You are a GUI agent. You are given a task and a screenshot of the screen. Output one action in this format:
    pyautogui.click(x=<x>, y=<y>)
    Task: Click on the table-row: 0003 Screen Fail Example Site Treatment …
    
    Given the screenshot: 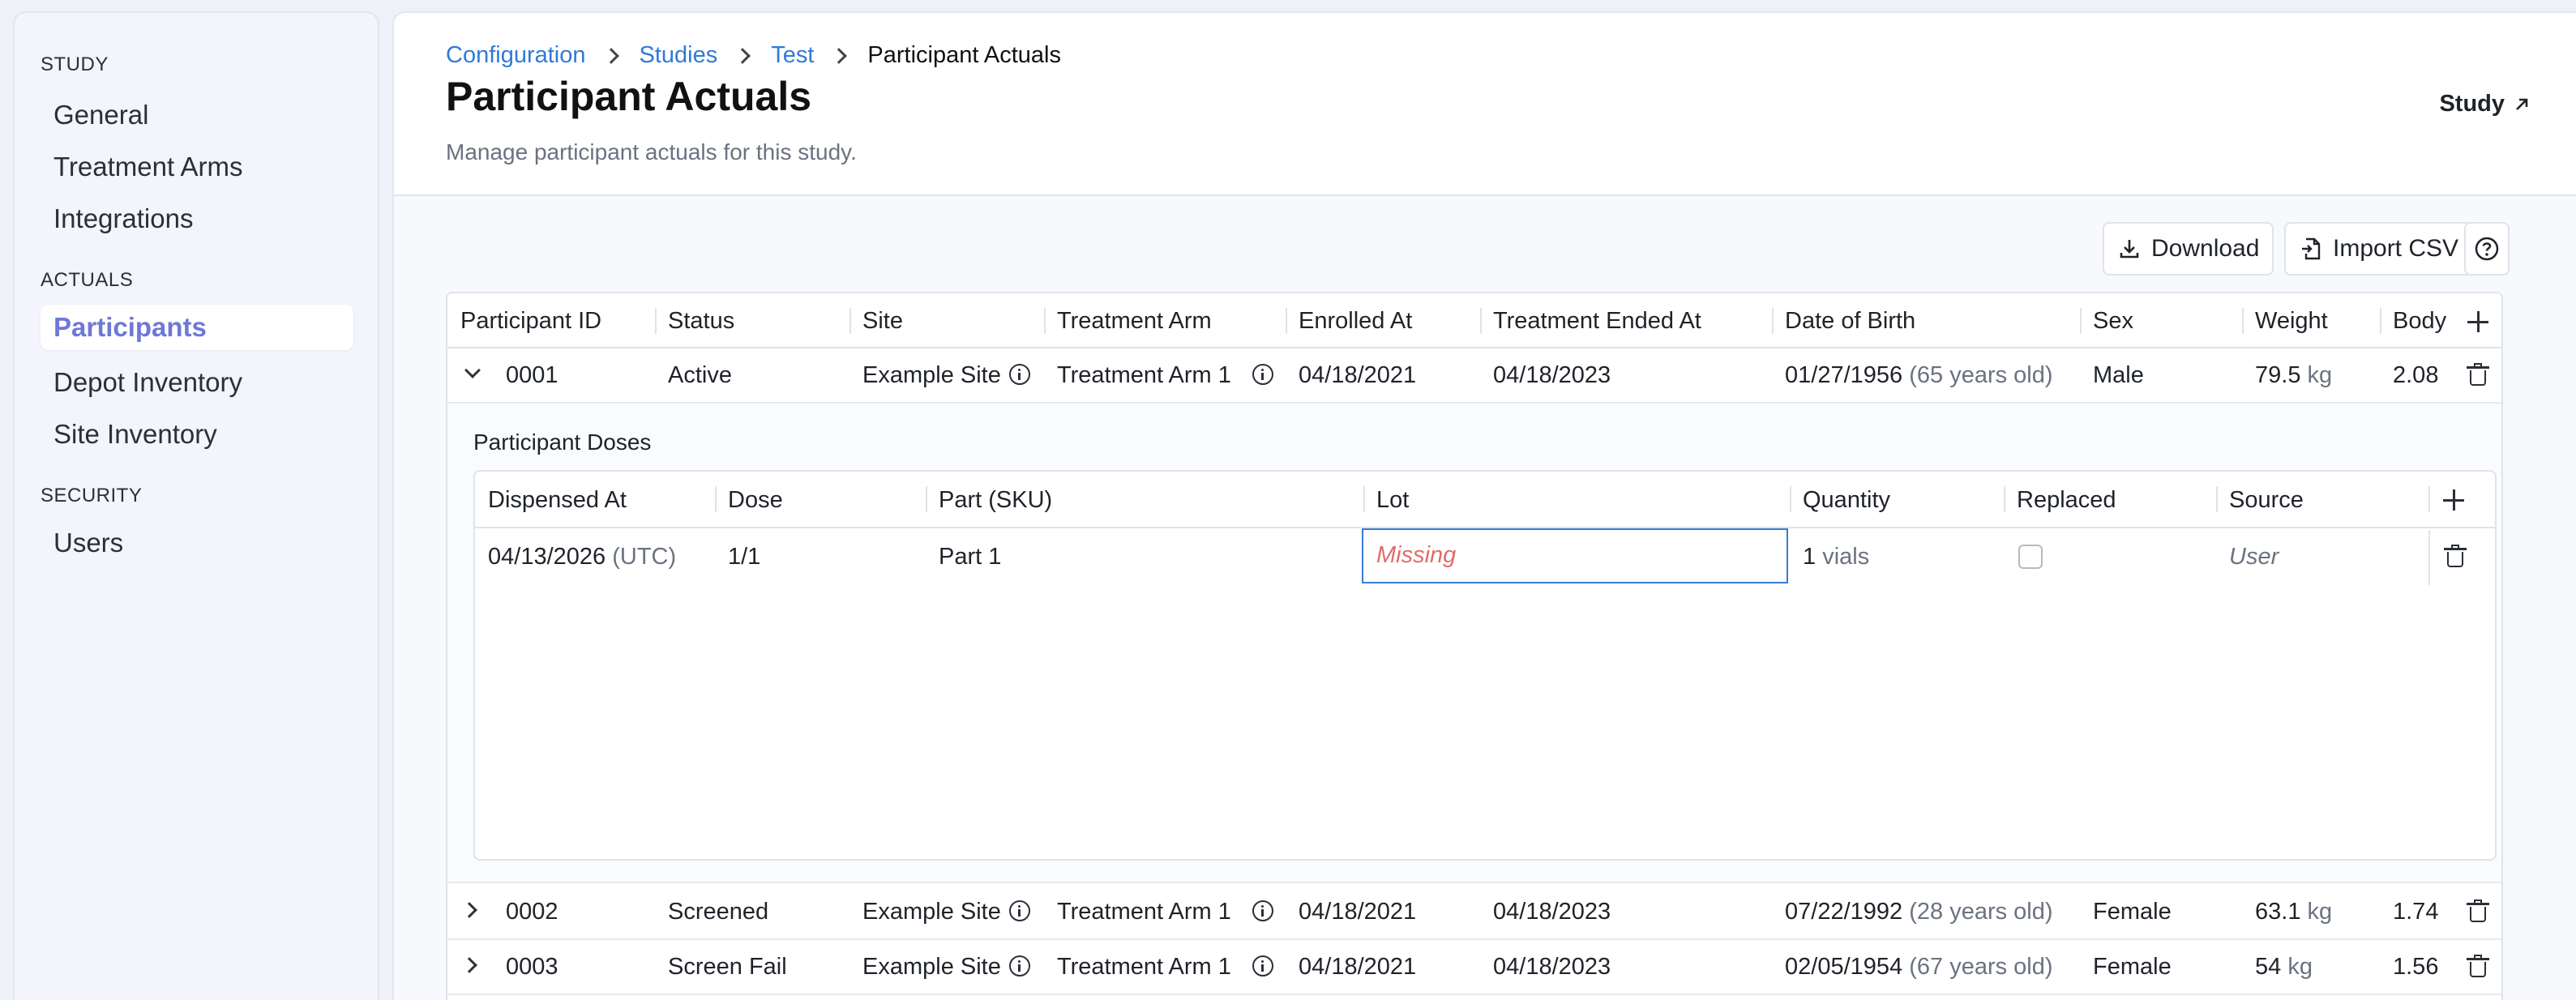 What is the action you would take?
    pyautogui.click(x=1474, y=967)
    